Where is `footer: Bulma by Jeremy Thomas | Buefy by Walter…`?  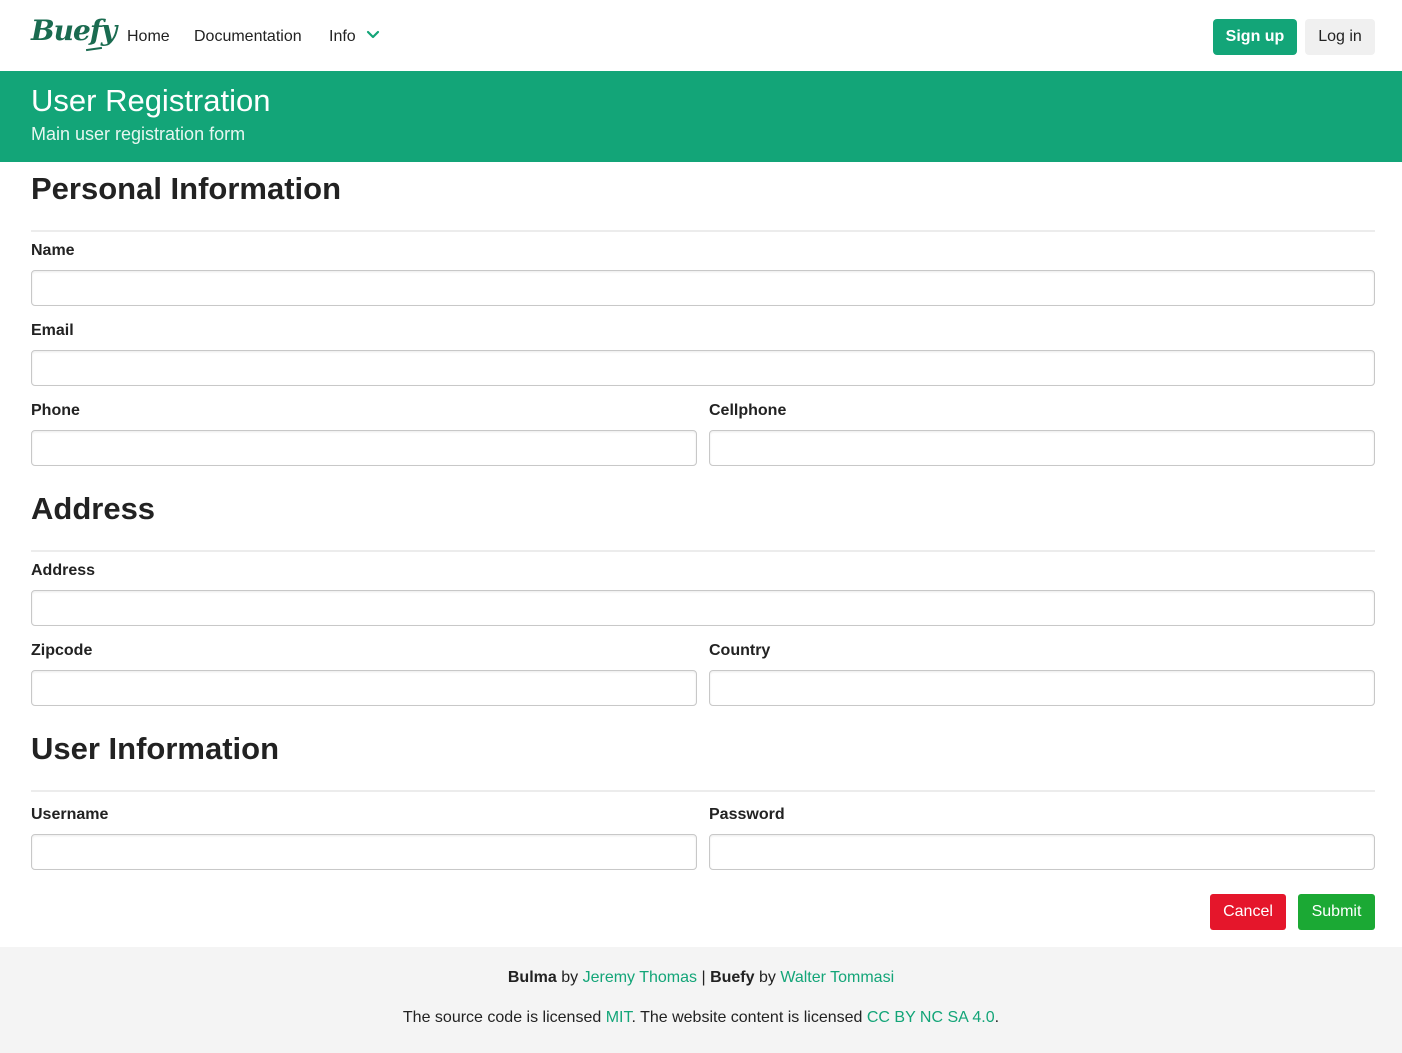
footer: Bulma by Jeremy Thomas | Buefy by Walter… is located at coordinates (701, 1000).